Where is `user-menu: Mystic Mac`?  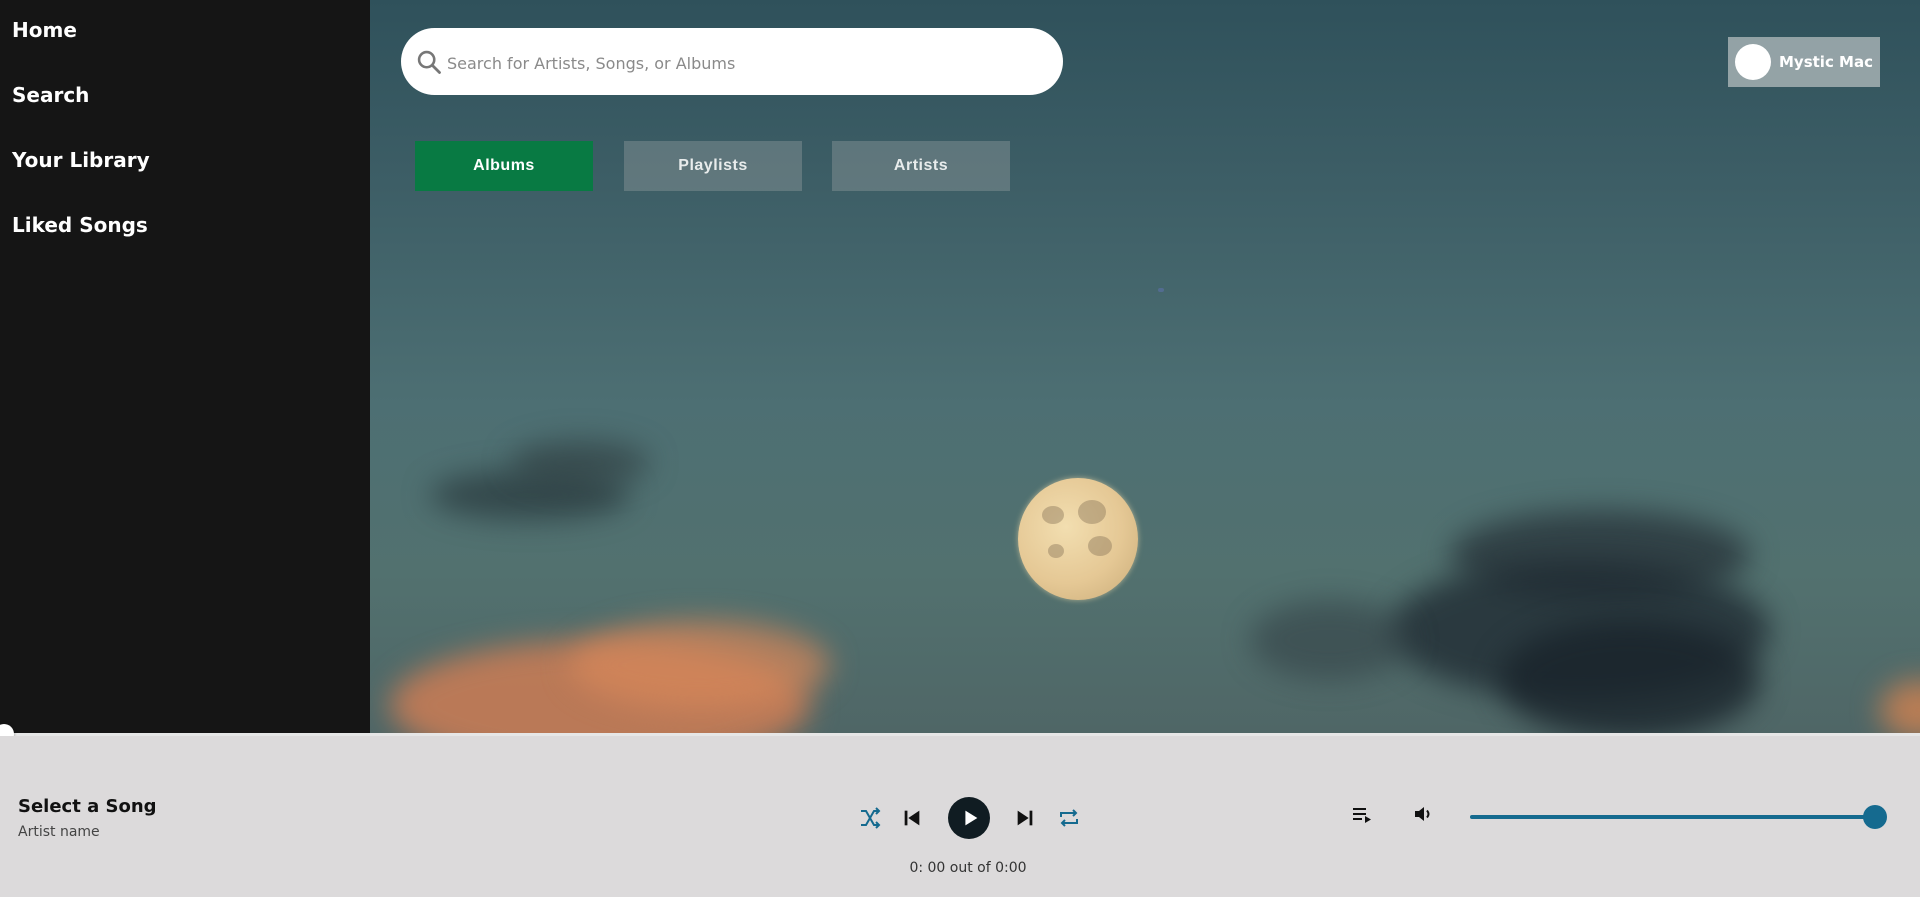 user-menu: Mystic Mac is located at coordinates (1804, 62).